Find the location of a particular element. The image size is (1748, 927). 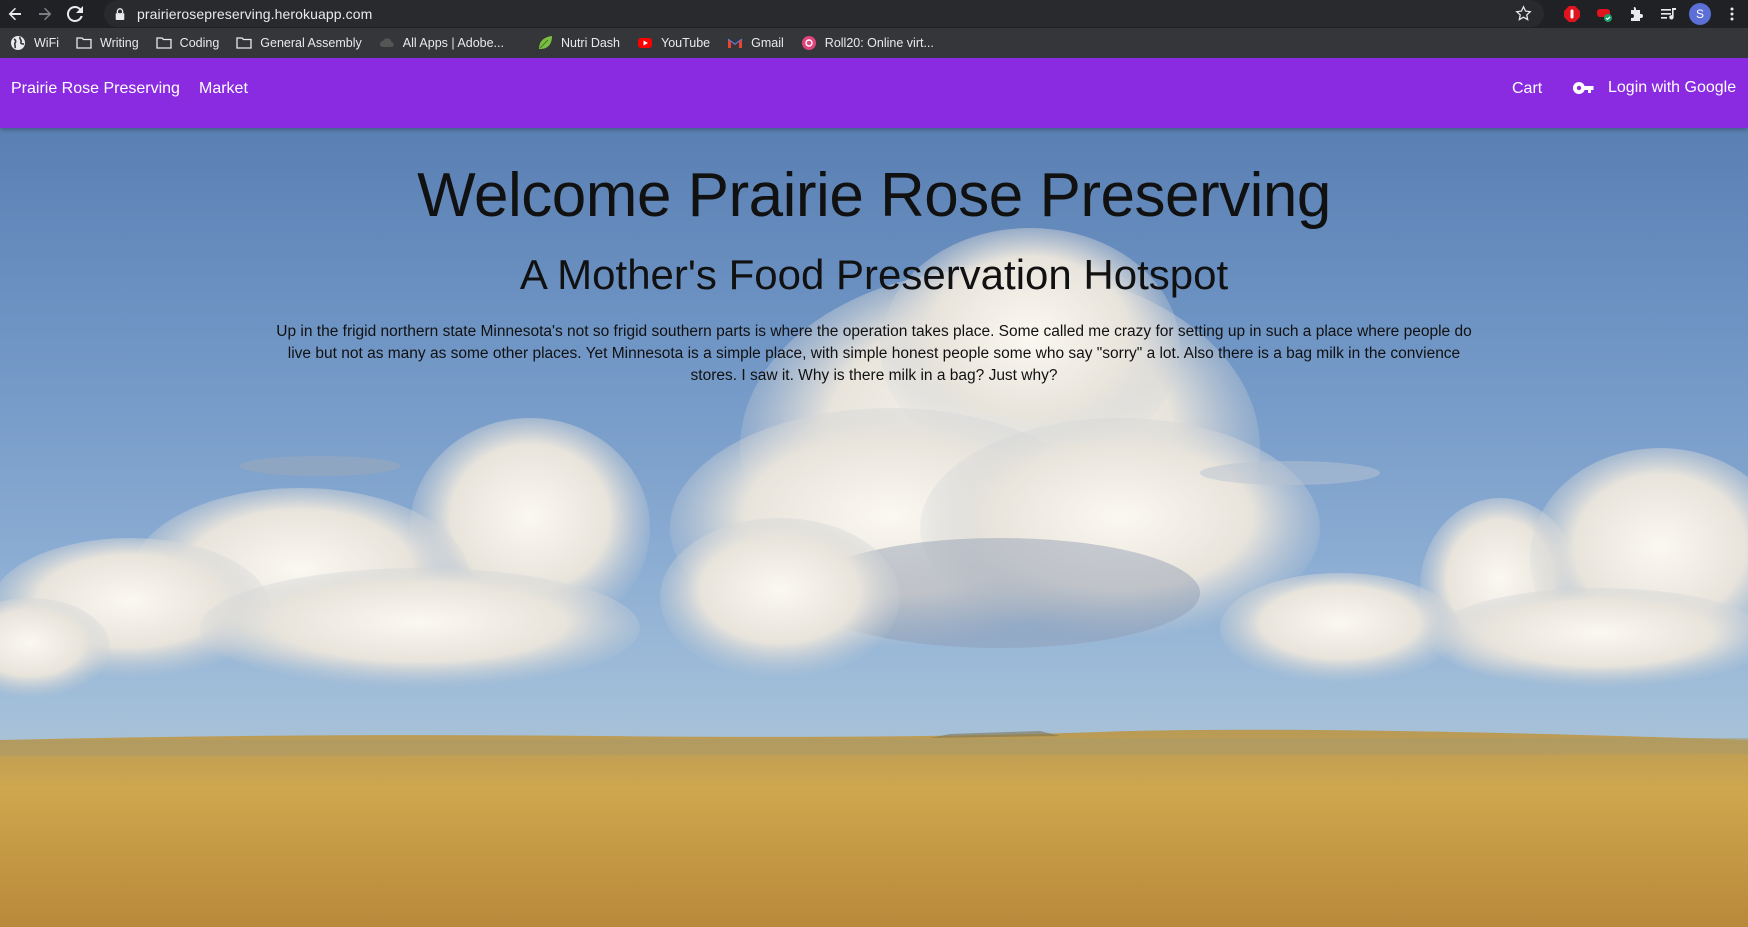

extensions-area: S is located at coordinates (1652, 14).